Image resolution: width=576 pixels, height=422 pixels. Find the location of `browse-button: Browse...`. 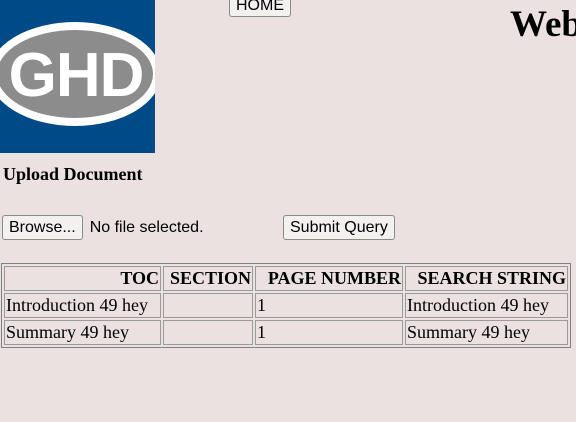

browse-button: Browse... is located at coordinates (42, 227).